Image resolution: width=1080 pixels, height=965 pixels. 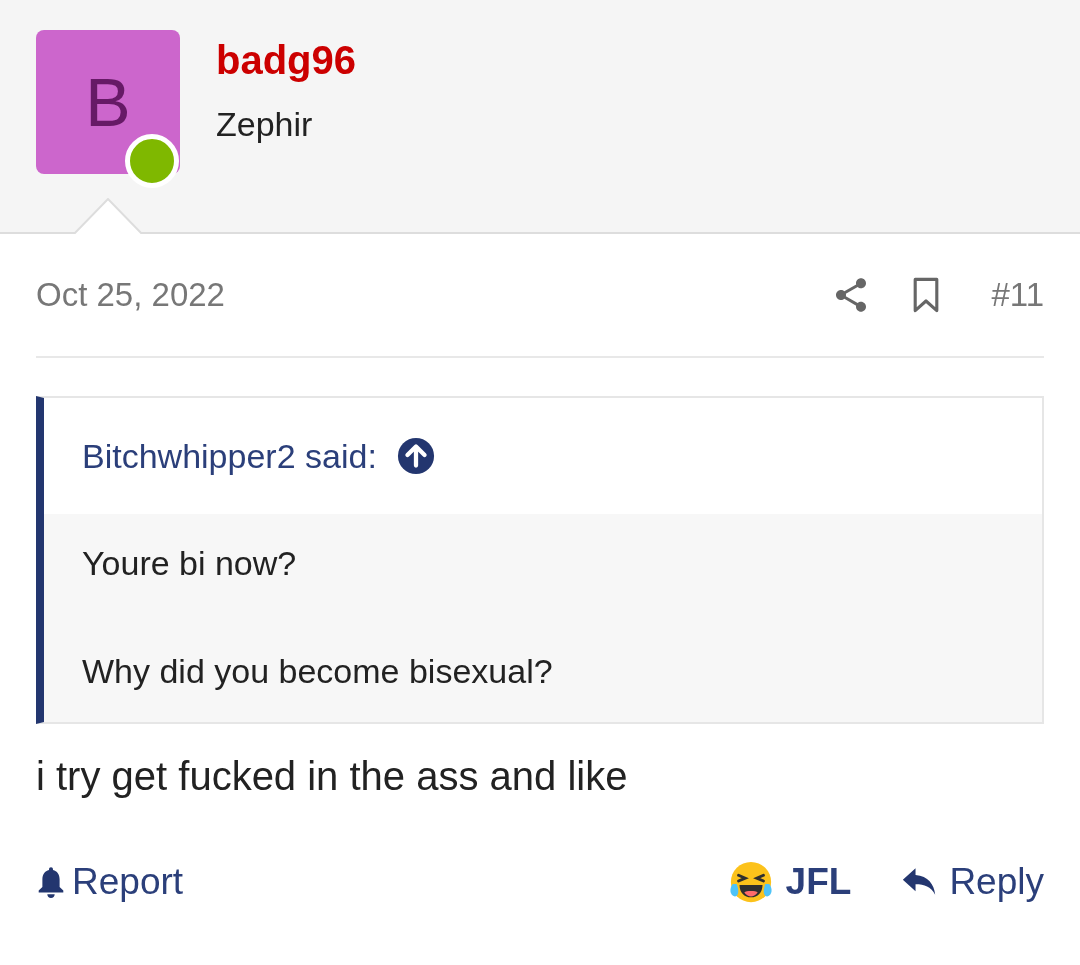 What do you see at coordinates (108, 102) in the screenshot?
I see `avatar-letter: B` at bounding box center [108, 102].